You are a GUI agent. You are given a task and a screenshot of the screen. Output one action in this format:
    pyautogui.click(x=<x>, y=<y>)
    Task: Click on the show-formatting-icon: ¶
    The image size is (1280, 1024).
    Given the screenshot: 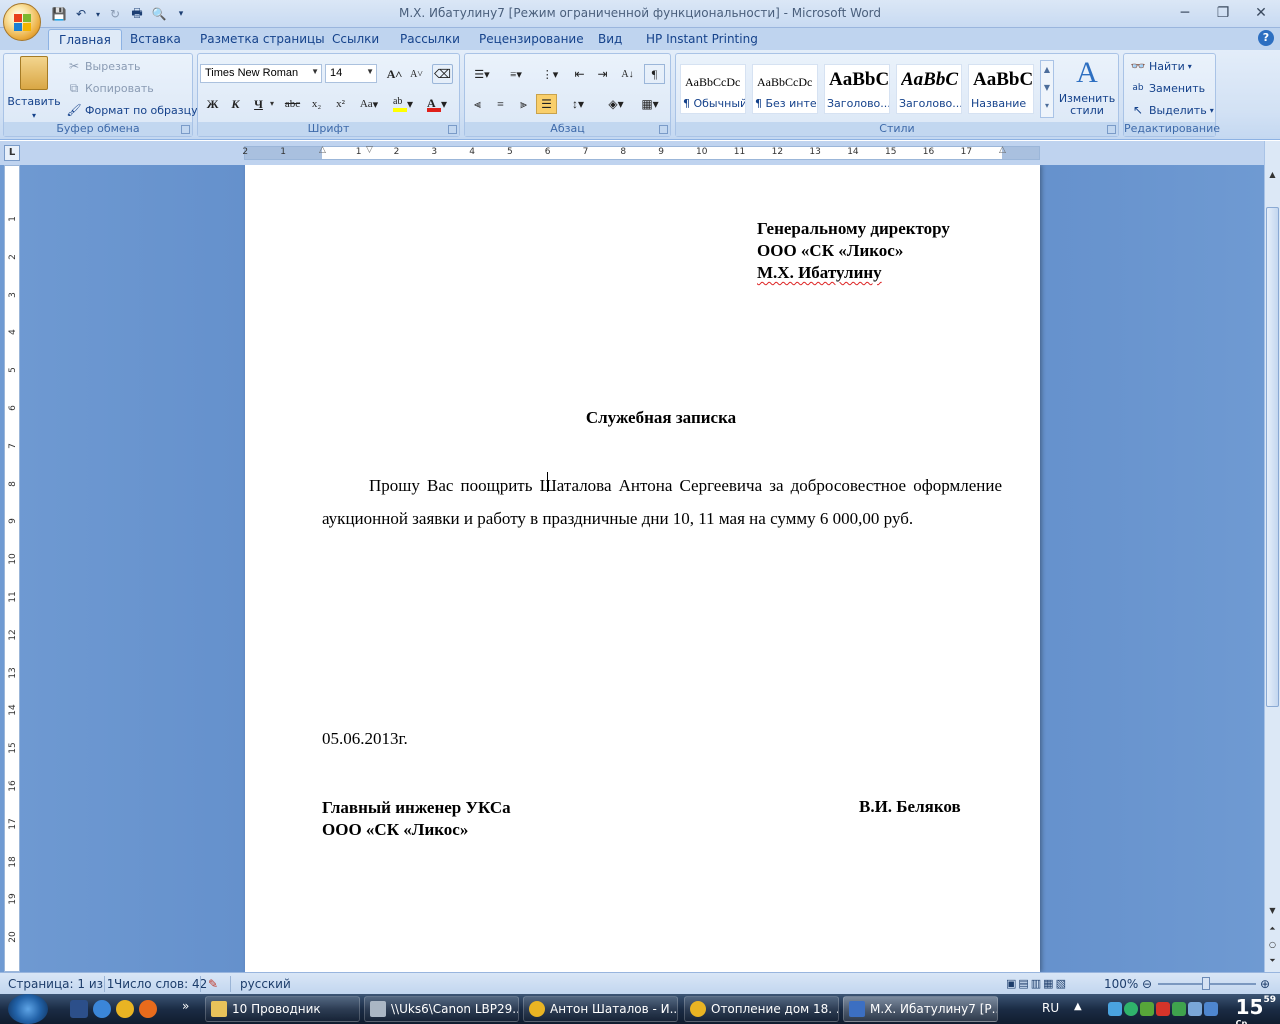 What is the action you would take?
    pyautogui.click(x=654, y=74)
    